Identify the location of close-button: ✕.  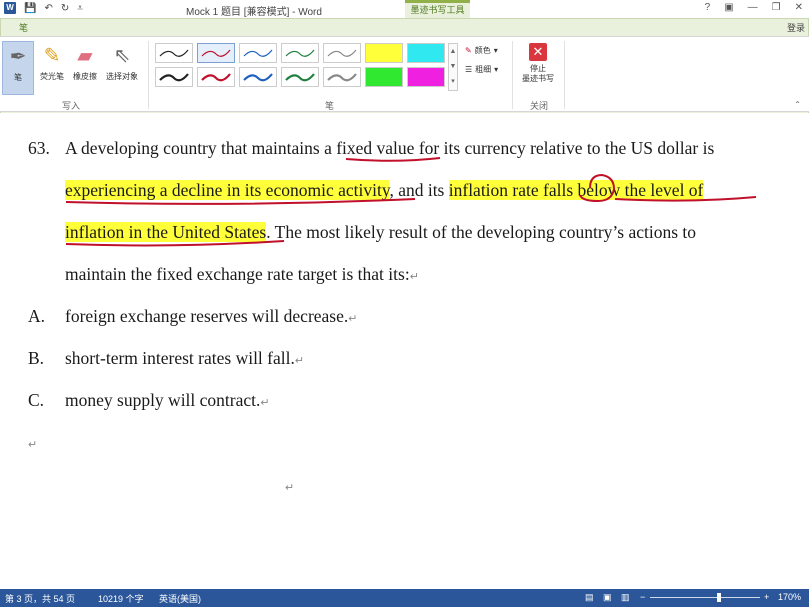
(799, 7).